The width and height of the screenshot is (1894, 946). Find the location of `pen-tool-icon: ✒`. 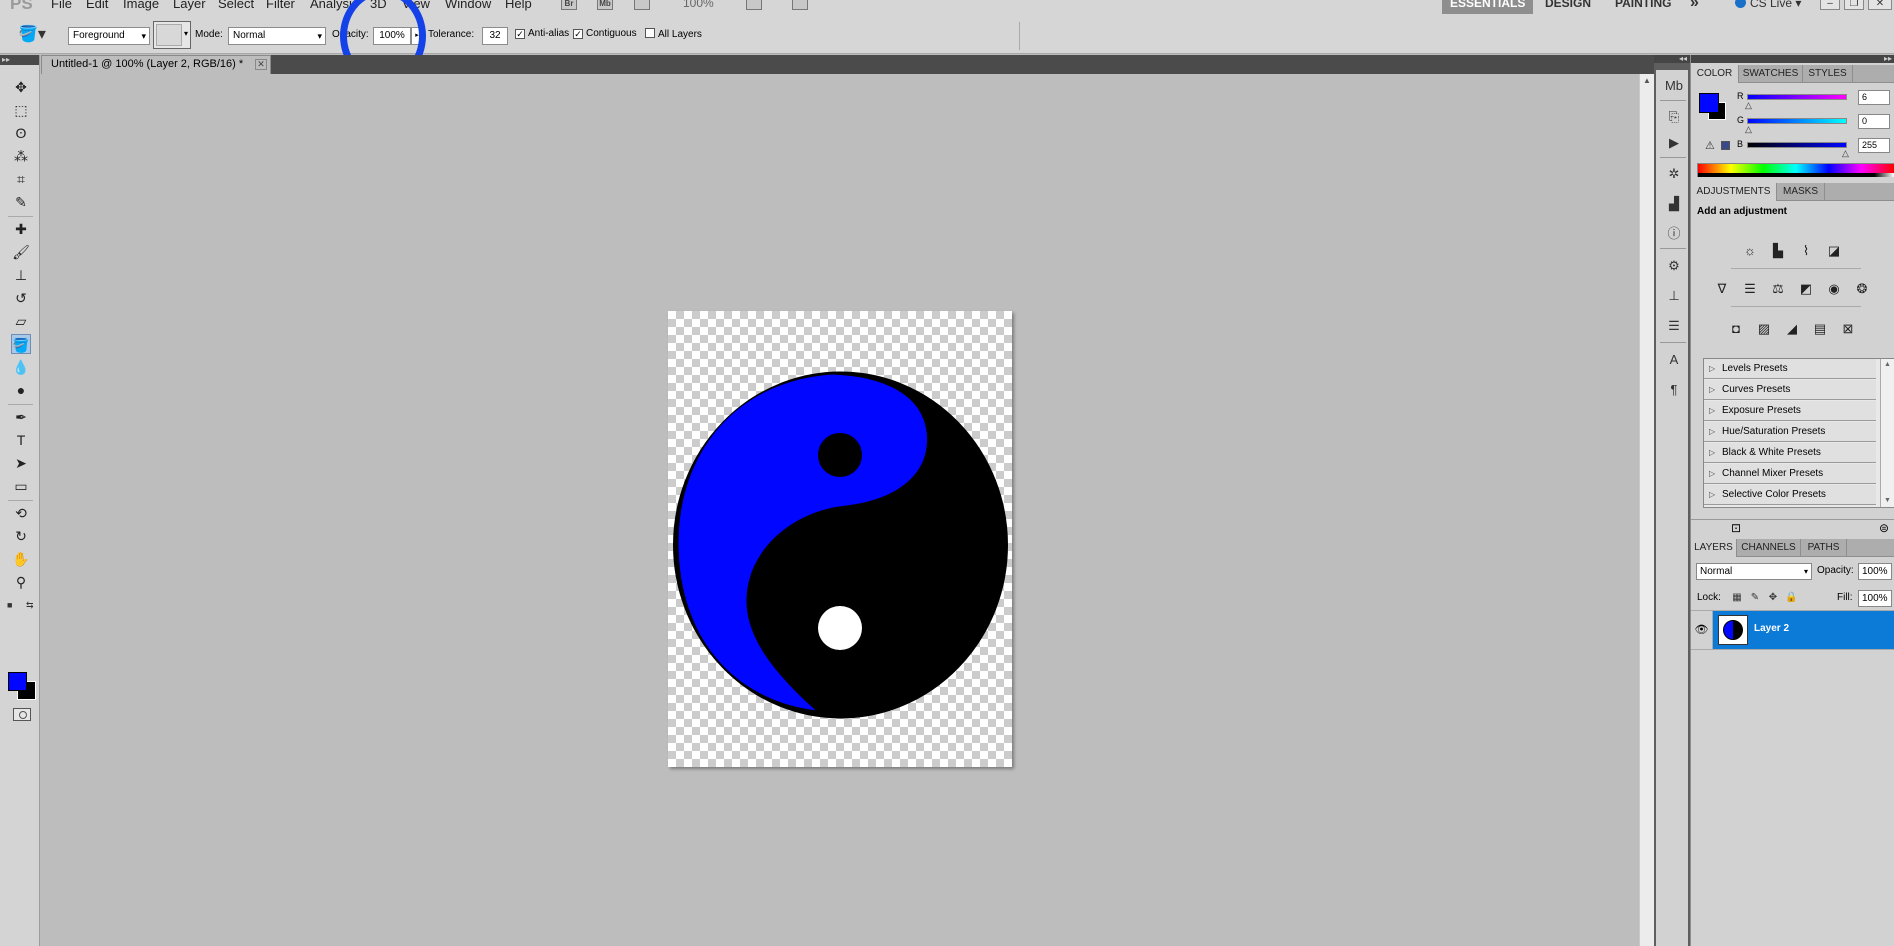

pen-tool-icon: ✒ is located at coordinates (21, 417).